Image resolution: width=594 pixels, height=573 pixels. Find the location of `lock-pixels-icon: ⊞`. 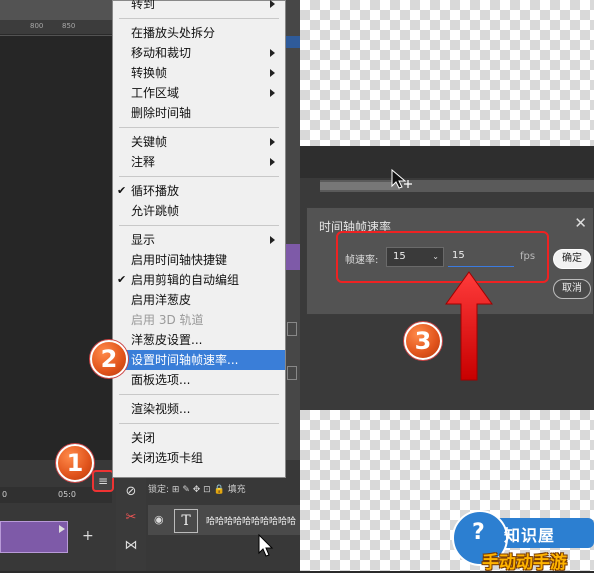

lock-pixels-icon: ⊞ is located at coordinates (177, 490).